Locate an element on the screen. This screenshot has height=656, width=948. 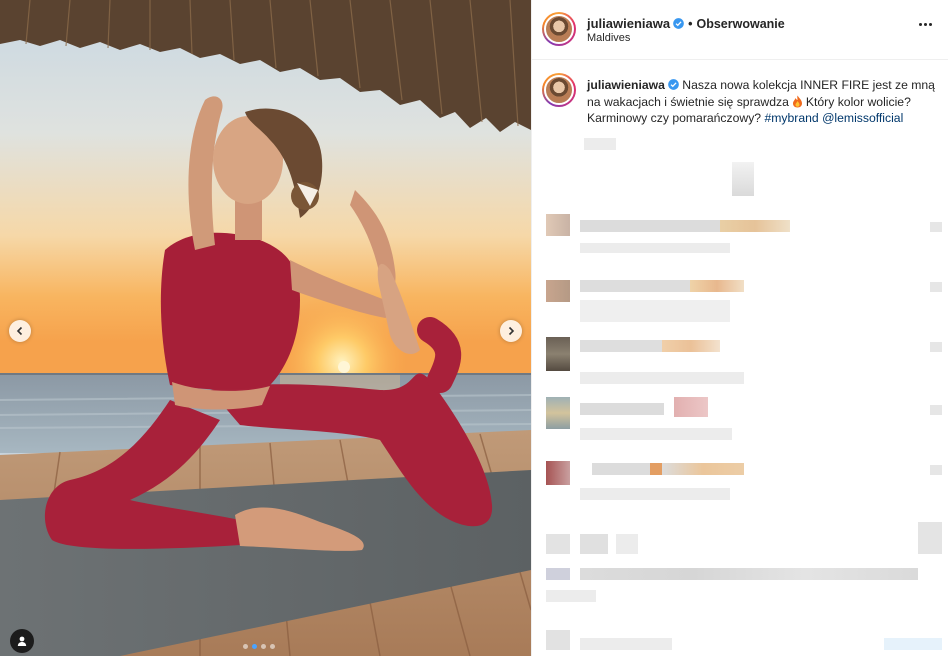
fire-emoji-icon is located at coordinates (797, 101).